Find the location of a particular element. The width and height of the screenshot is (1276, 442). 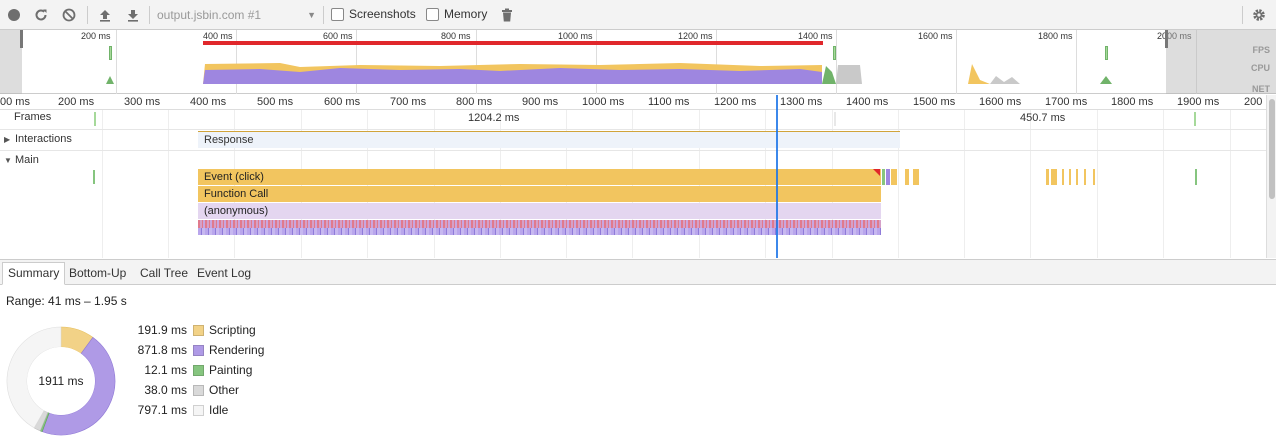

reload-button is located at coordinates (41, 15).